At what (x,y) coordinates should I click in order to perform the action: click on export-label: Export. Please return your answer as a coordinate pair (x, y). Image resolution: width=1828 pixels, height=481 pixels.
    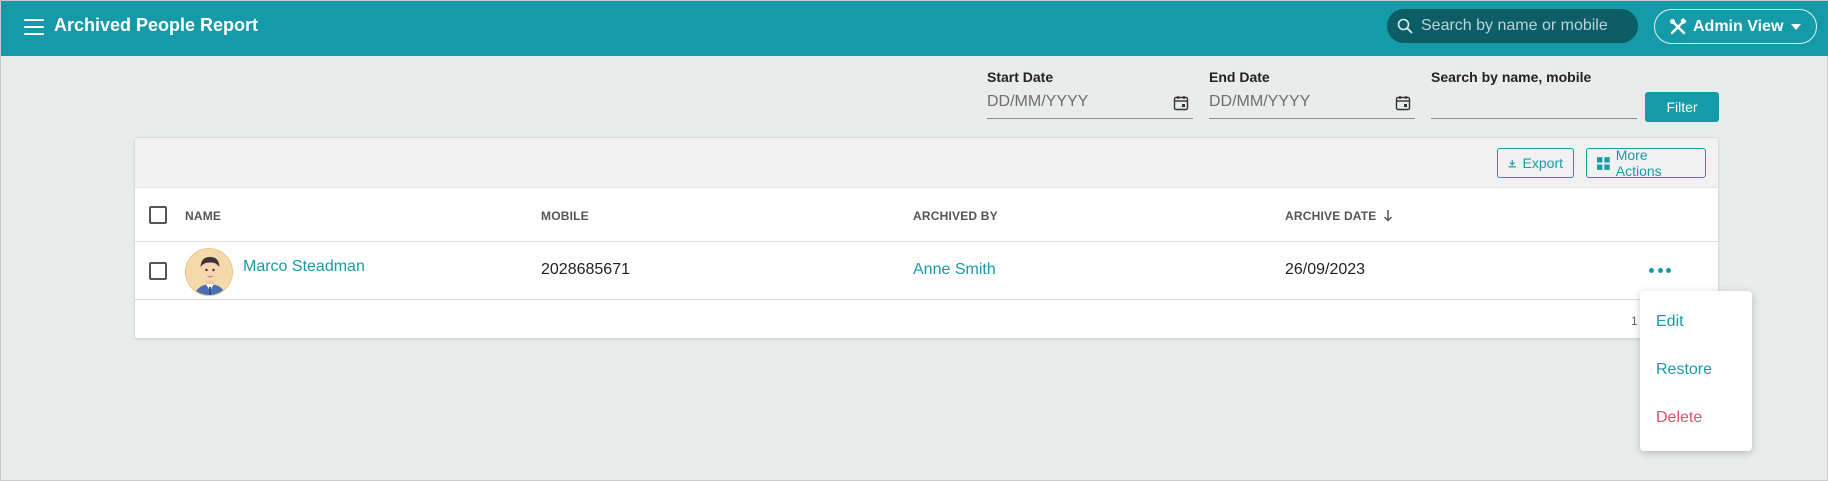
    Looking at the image, I should click on (1542, 163).